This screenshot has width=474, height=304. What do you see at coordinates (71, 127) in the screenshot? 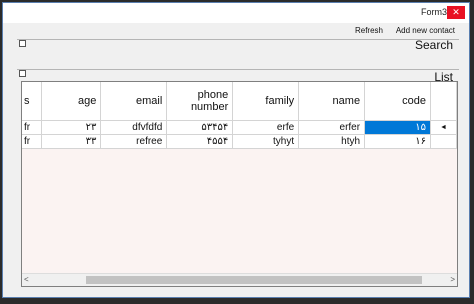
I see `cell-age: ۲۳` at bounding box center [71, 127].